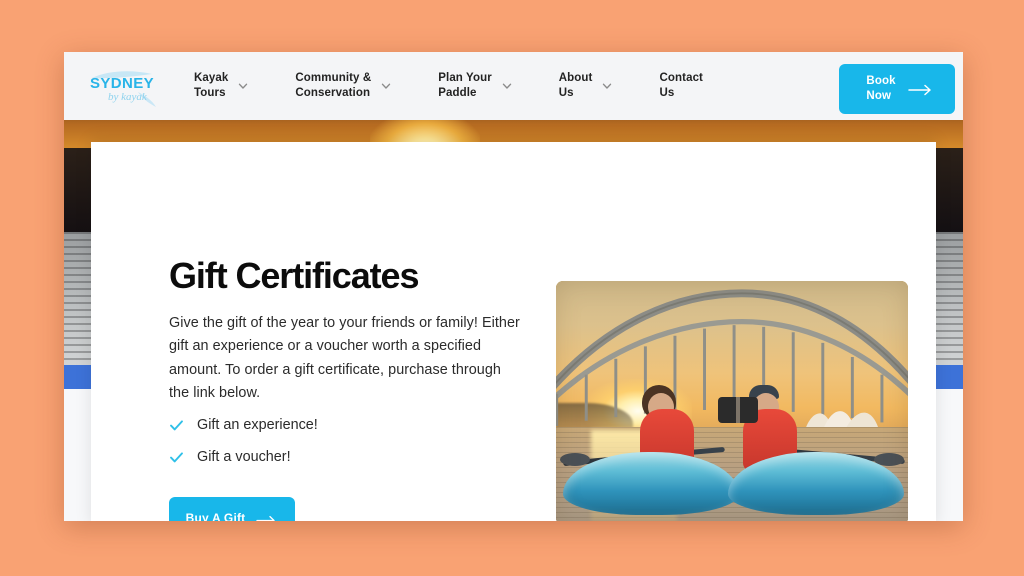 The image size is (1024, 576). What do you see at coordinates (215, 516) in the screenshot?
I see `buy-a-gift-label: Buy A Gift` at bounding box center [215, 516].